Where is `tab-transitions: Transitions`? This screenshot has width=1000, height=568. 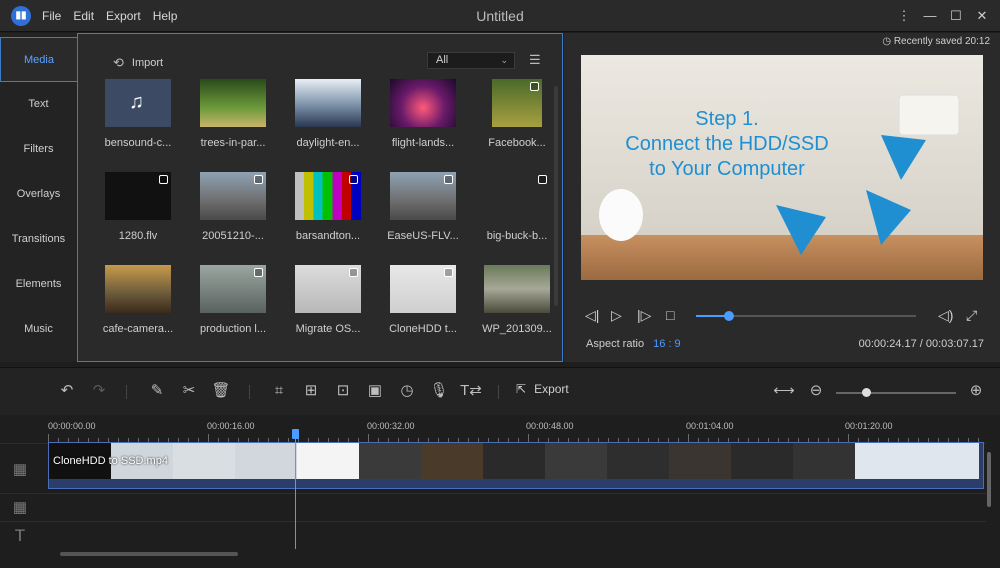
tab-transitions: Transitions is located at coordinates (38, 239).